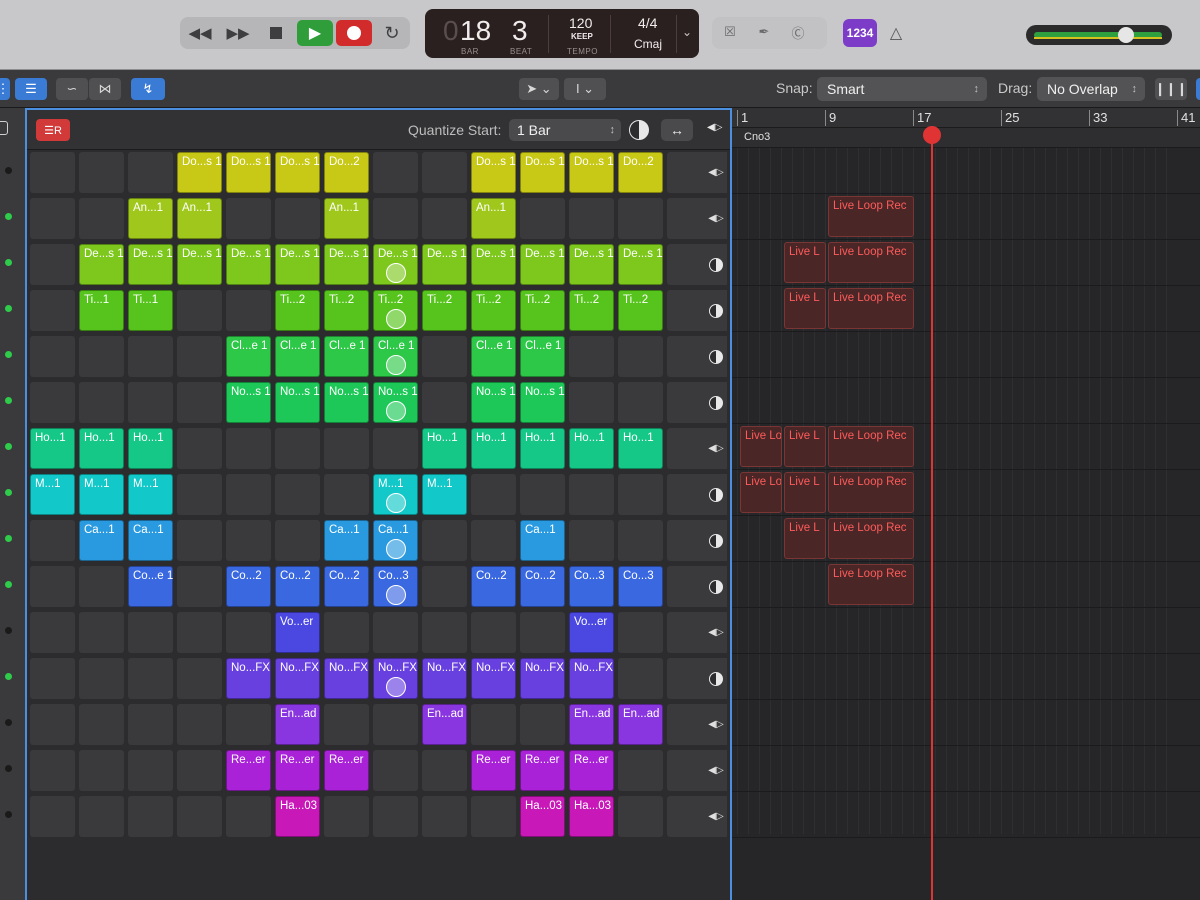 The width and height of the screenshot is (1200, 900). What do you see at coordinates (764, 32) in the screenshot?
I see `tuner-icon: ✒` at bounding box center [764, 32].